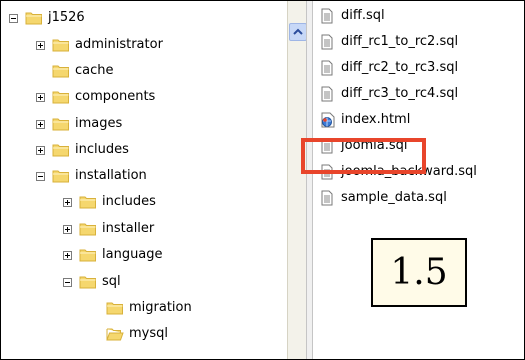  What do you see at coordinates (144, 282) in the screenshot?
I see `tree-item: sql` at bounding box center [144, 282].